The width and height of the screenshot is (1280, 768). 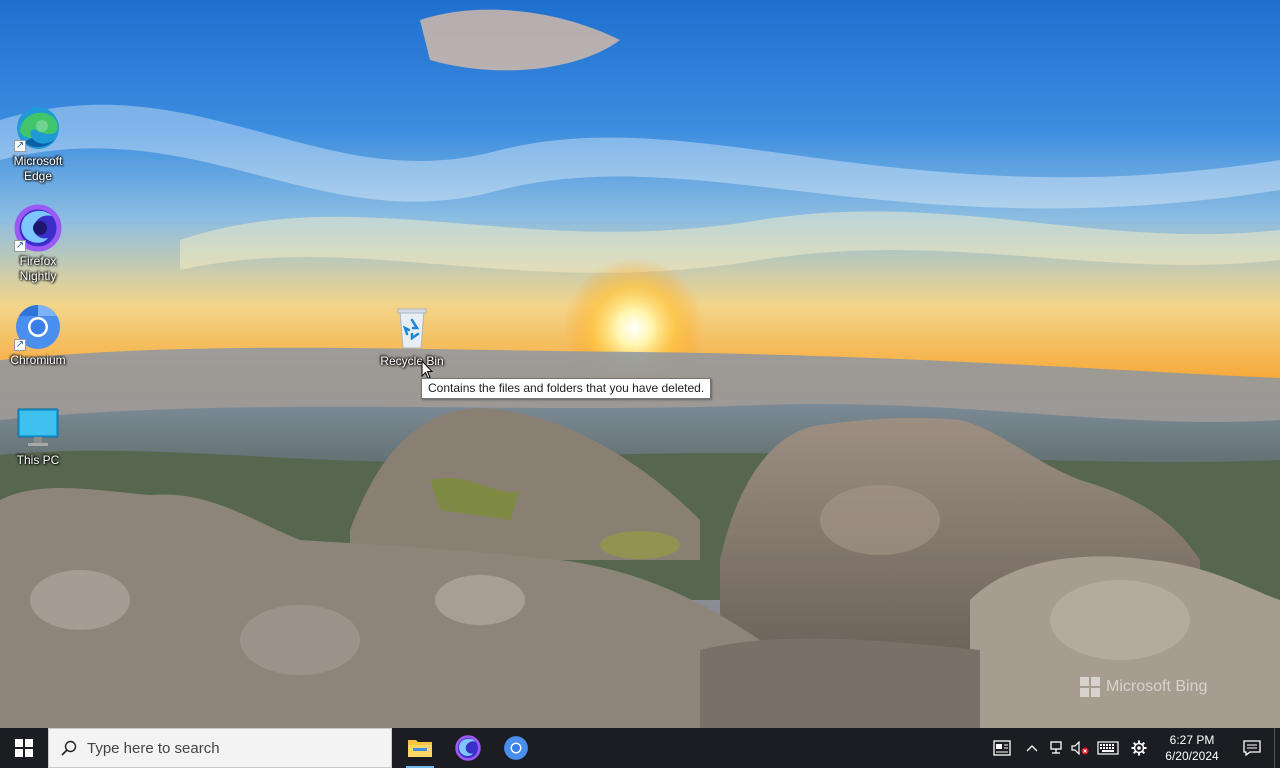 I want to click on desktop-icon-label: Chromium, so click(x=38, y=360).